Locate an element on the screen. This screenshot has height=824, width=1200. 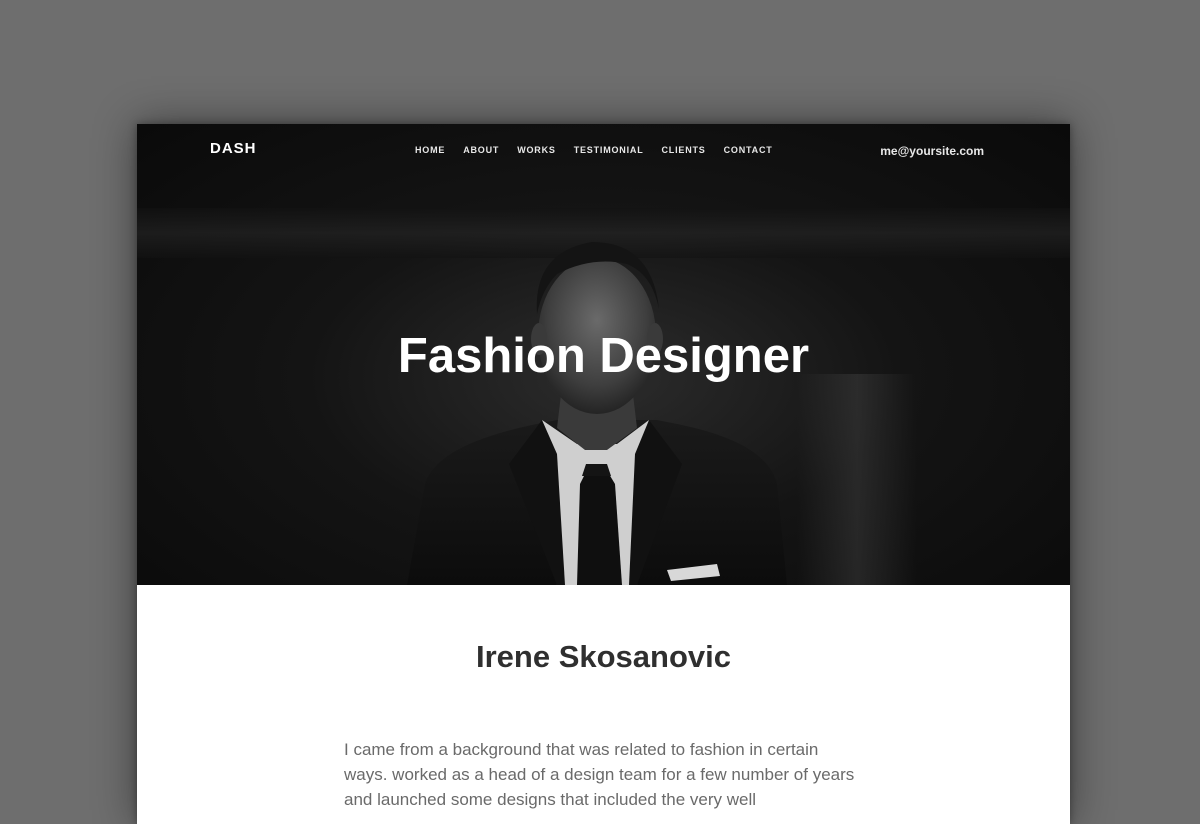
nav-testimonial-link: TESTIMONIAL is located at coordinates (609, 150).